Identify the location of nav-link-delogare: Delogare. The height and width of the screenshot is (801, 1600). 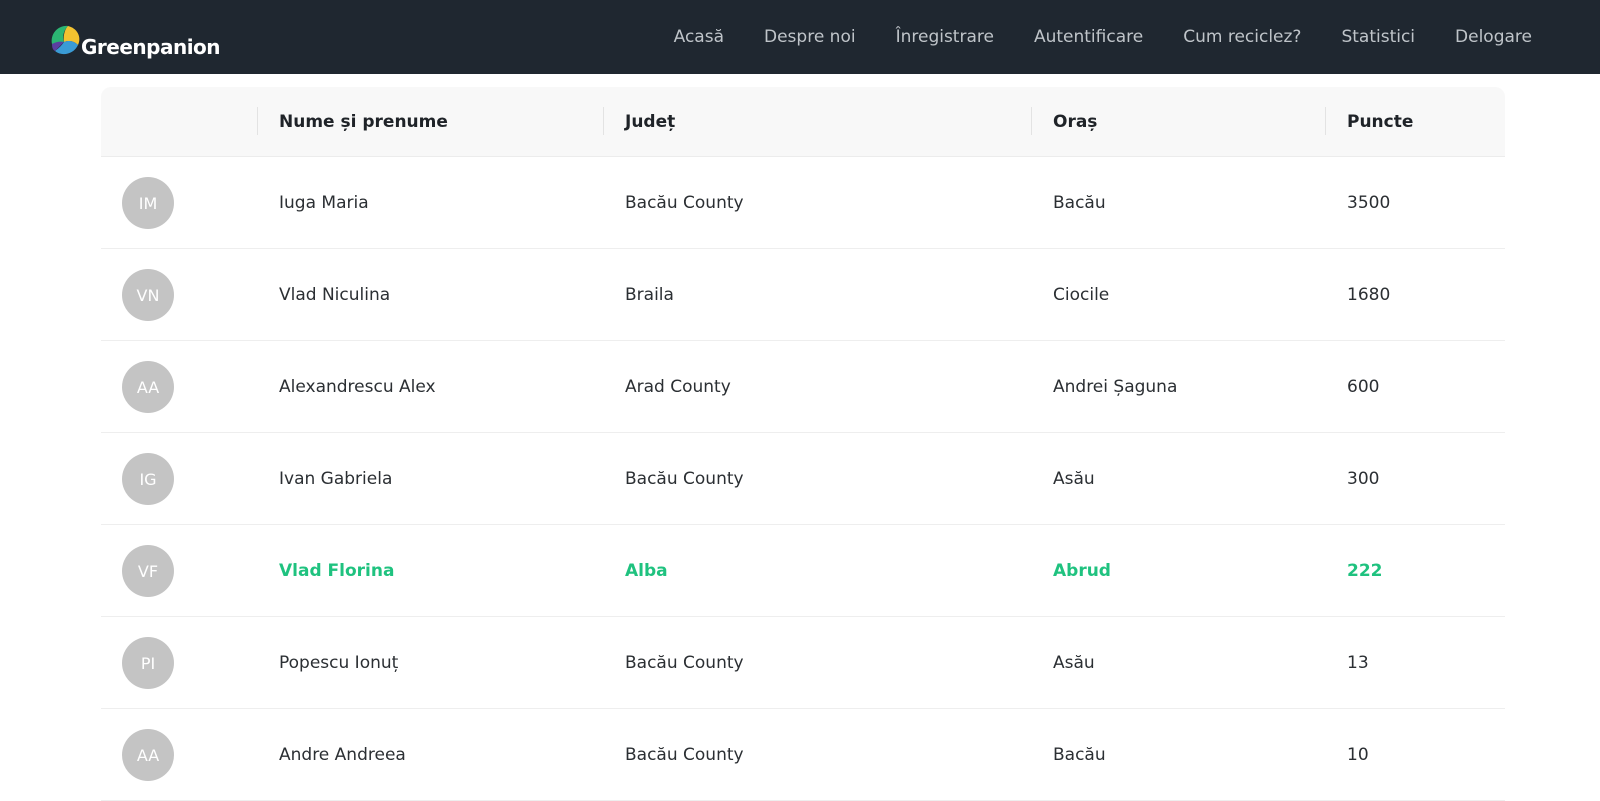
(1493, 37).